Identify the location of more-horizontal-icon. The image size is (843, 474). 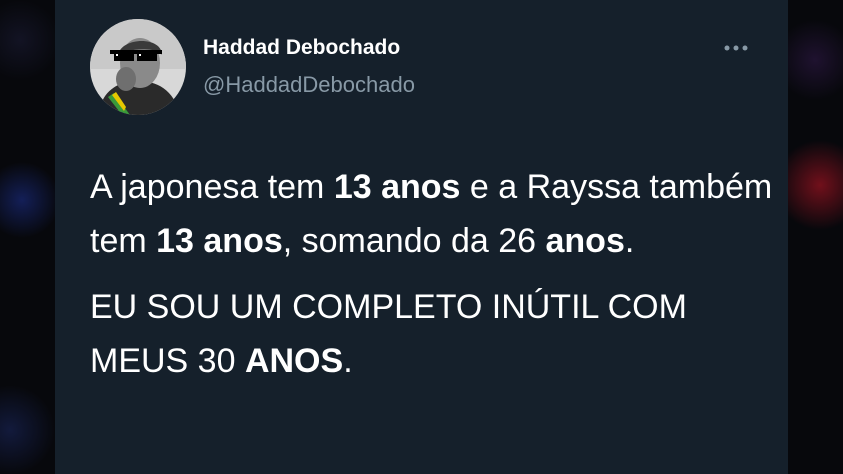
(736, 48).